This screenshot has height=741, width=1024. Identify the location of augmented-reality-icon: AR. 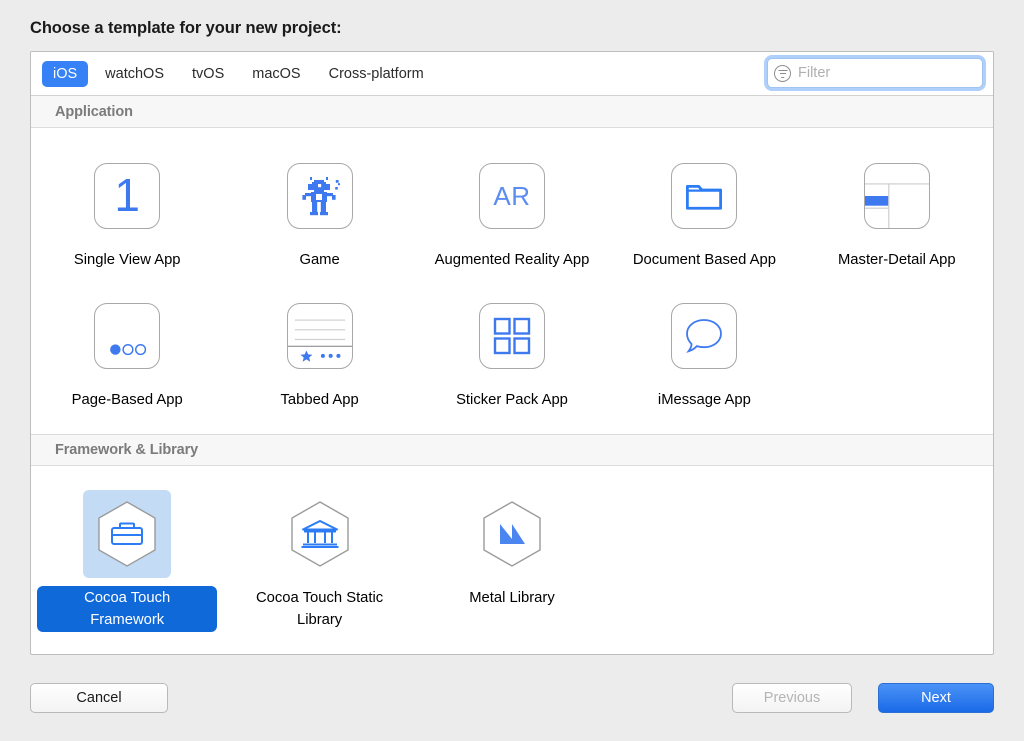
(511, 196).